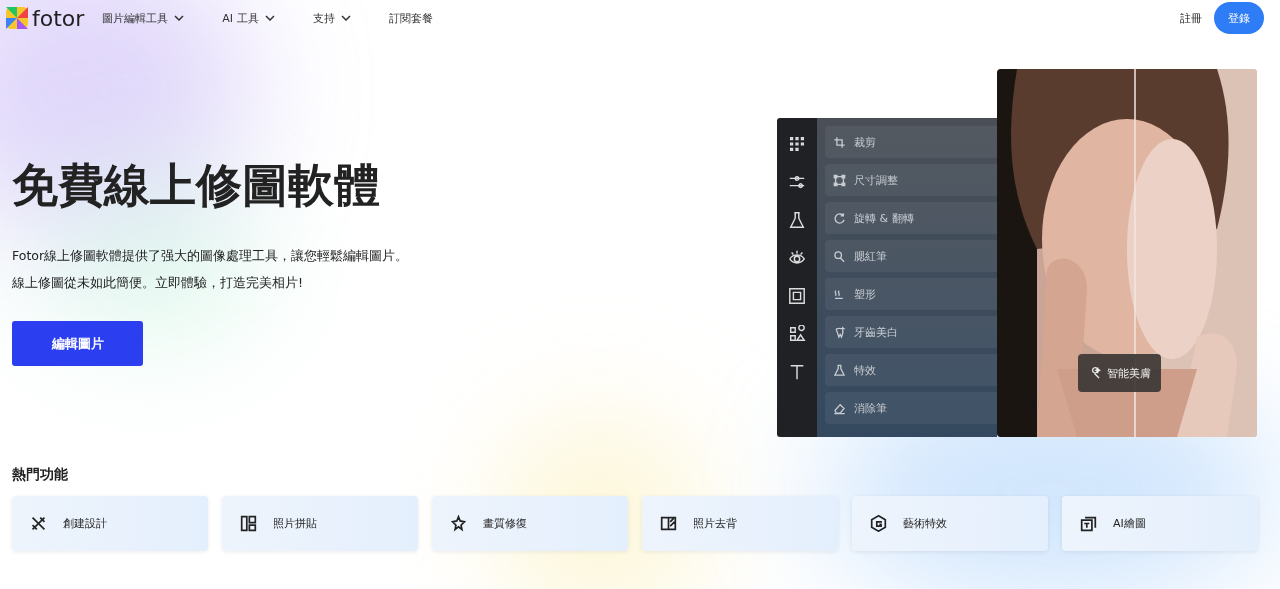 This screenshot has width=1280, height=589. I want to click on feature-label: AI繪圖, so click(1129, 523).